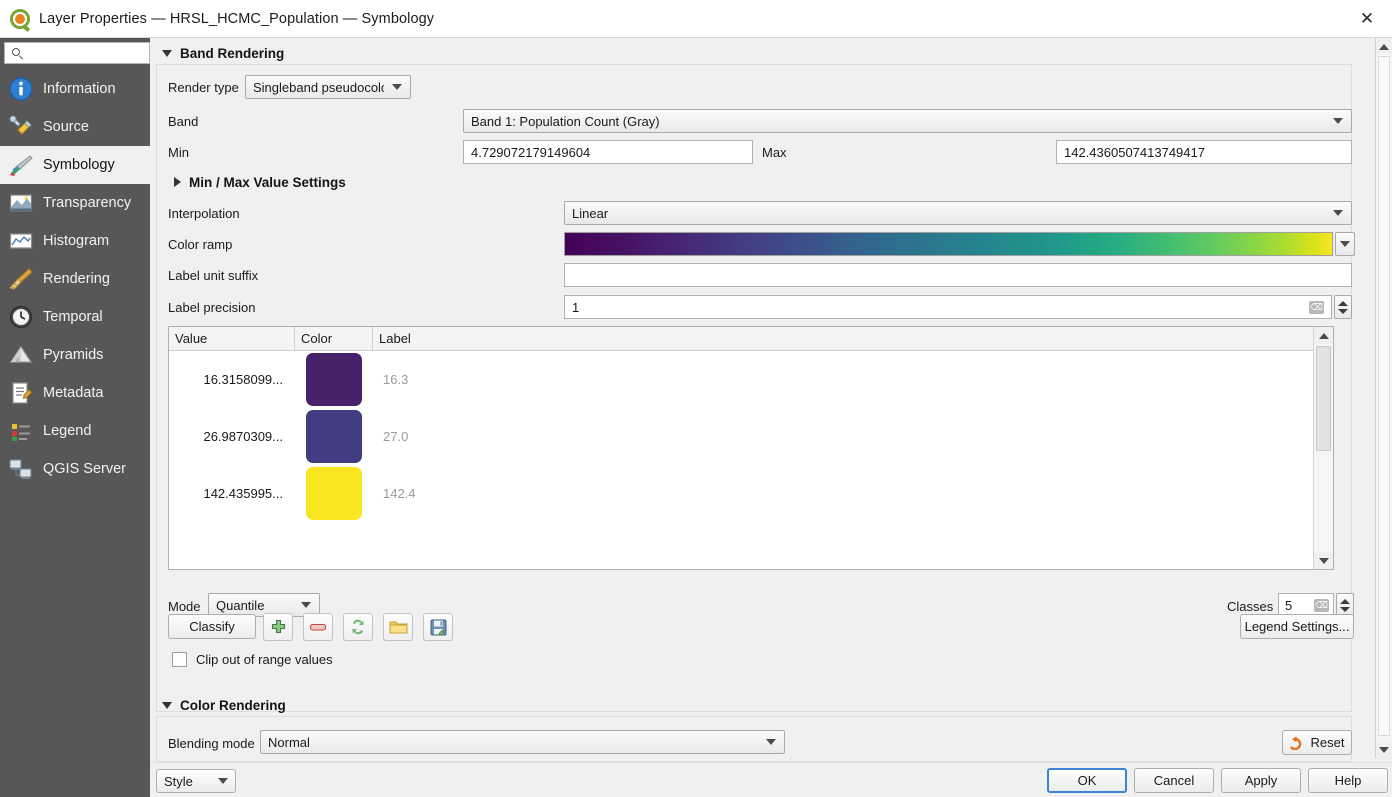 The height and width of the screenshot is (797, 1392). What do you see at coordinates (196, 781) in the screenshot?
I see `style-button: Style` at bounding box center [196, 781].